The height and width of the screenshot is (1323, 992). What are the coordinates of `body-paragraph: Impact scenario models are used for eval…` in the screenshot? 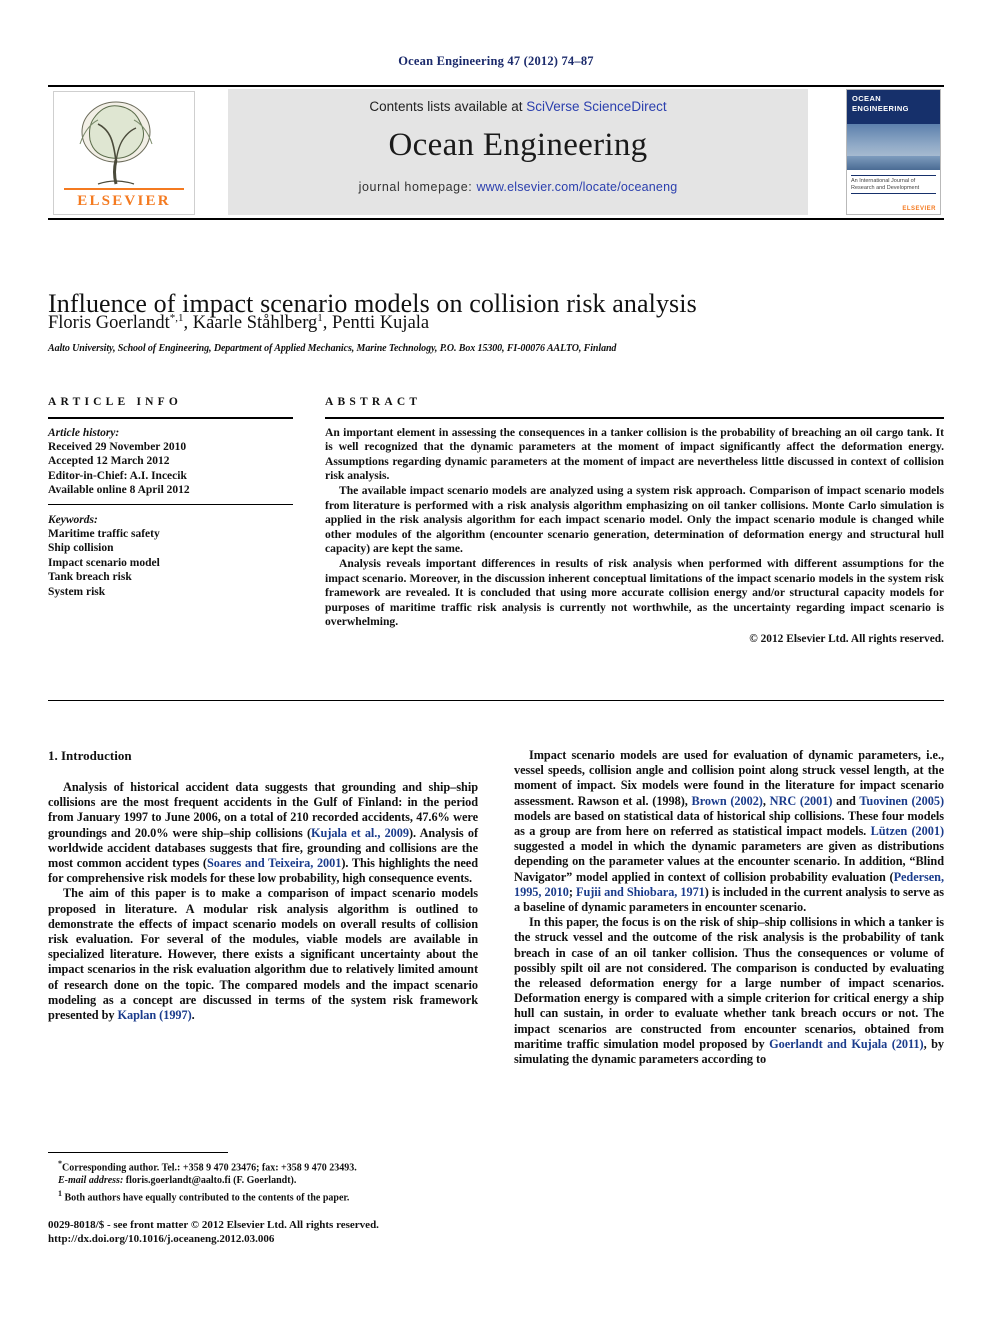 It's located at (729, 831).